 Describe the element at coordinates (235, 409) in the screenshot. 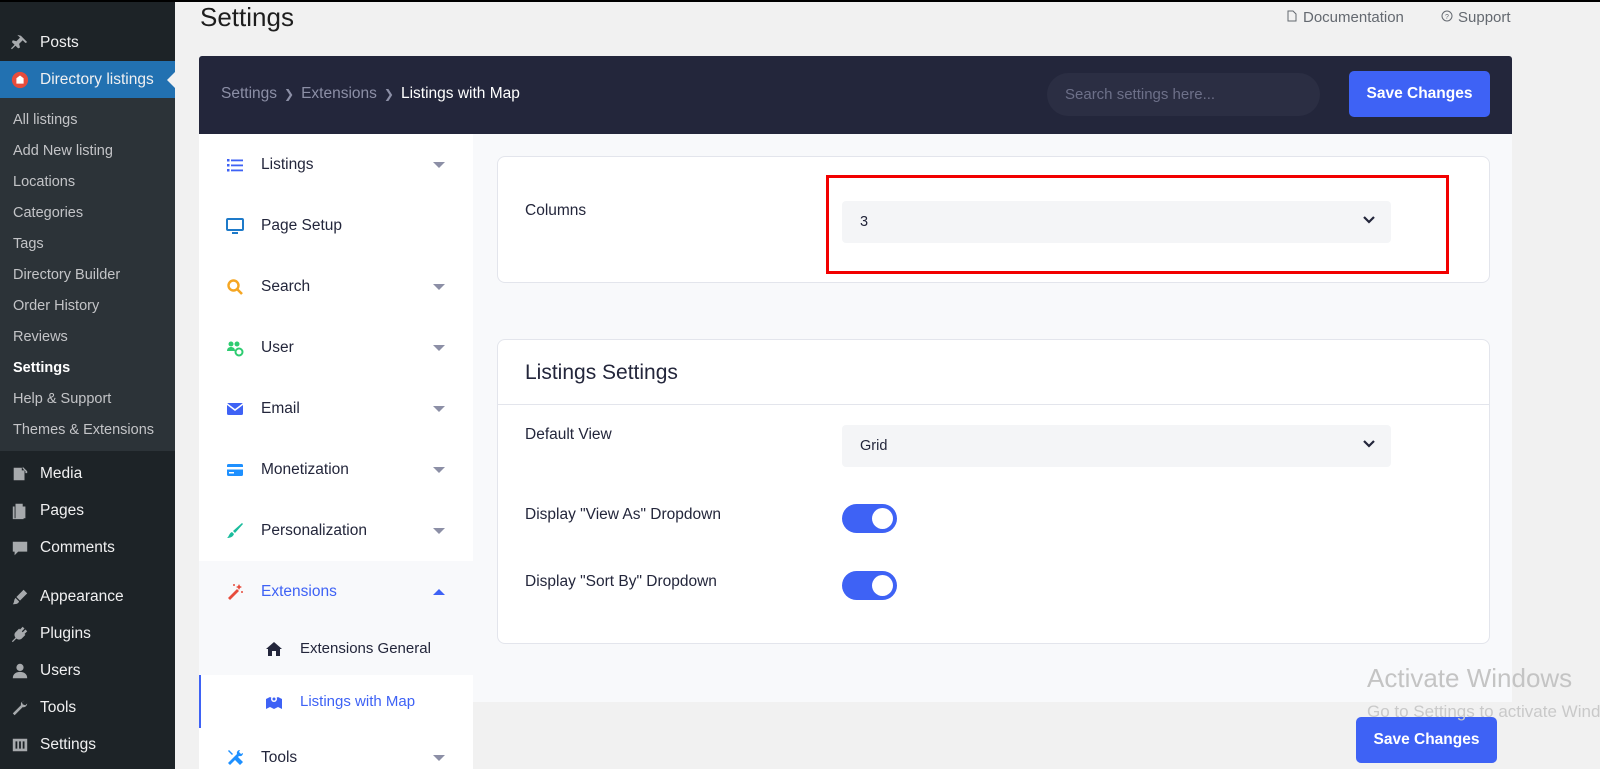

I see `envelope-icon` at that location.